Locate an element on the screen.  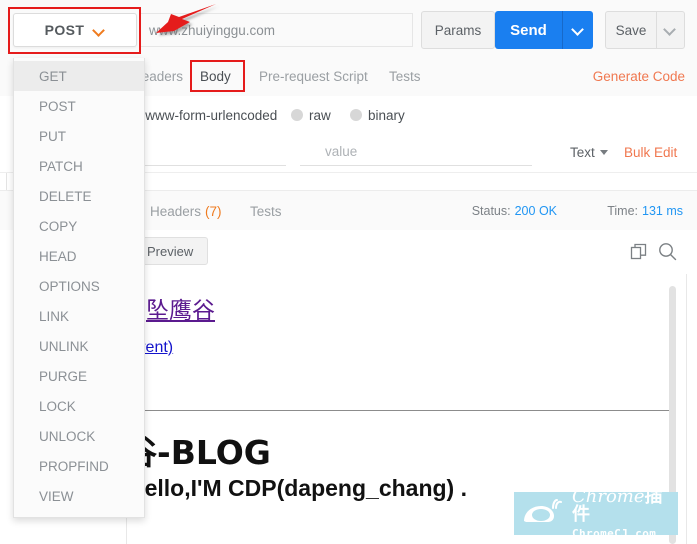
body-type-raw: raw is located at coordinates (311, 115).